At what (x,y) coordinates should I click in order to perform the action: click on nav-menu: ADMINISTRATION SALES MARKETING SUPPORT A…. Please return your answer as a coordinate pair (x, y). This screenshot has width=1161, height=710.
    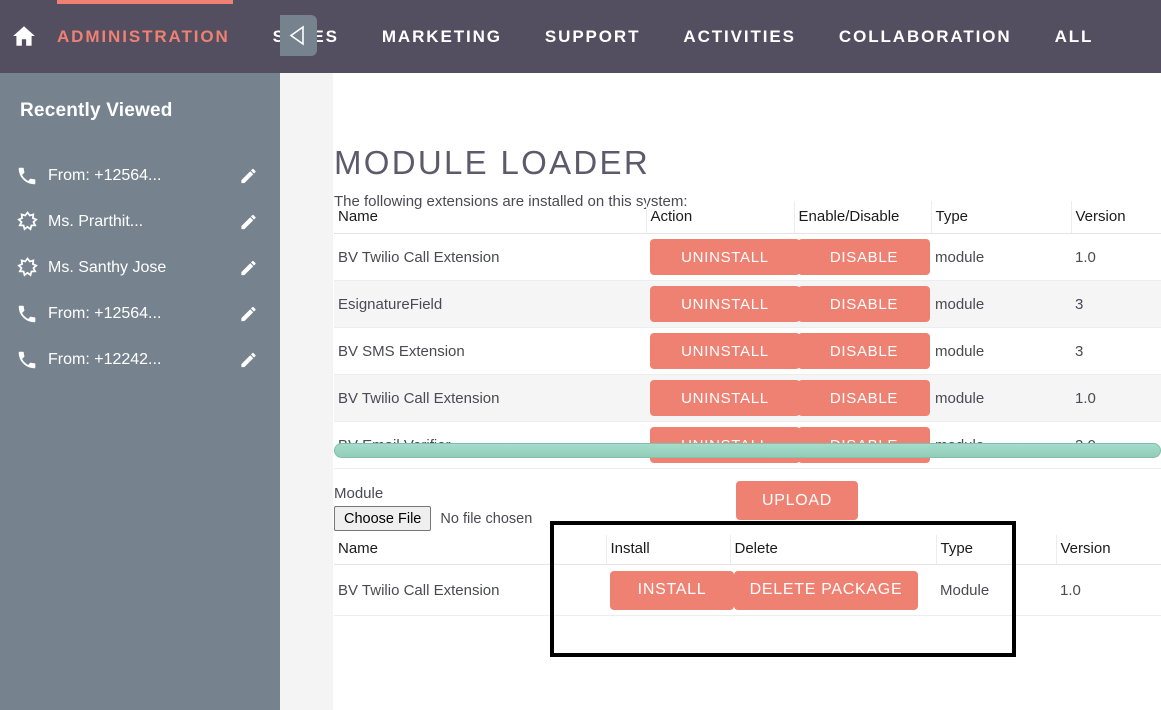
    Looking at the image, I should click on (575, 36).